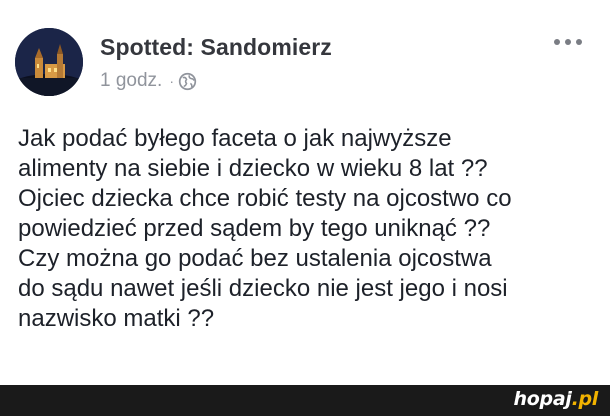  Describe the element at coordinates (305, 400) in the screenshot. I see `footer-bar: hopaj.pl` at that location.